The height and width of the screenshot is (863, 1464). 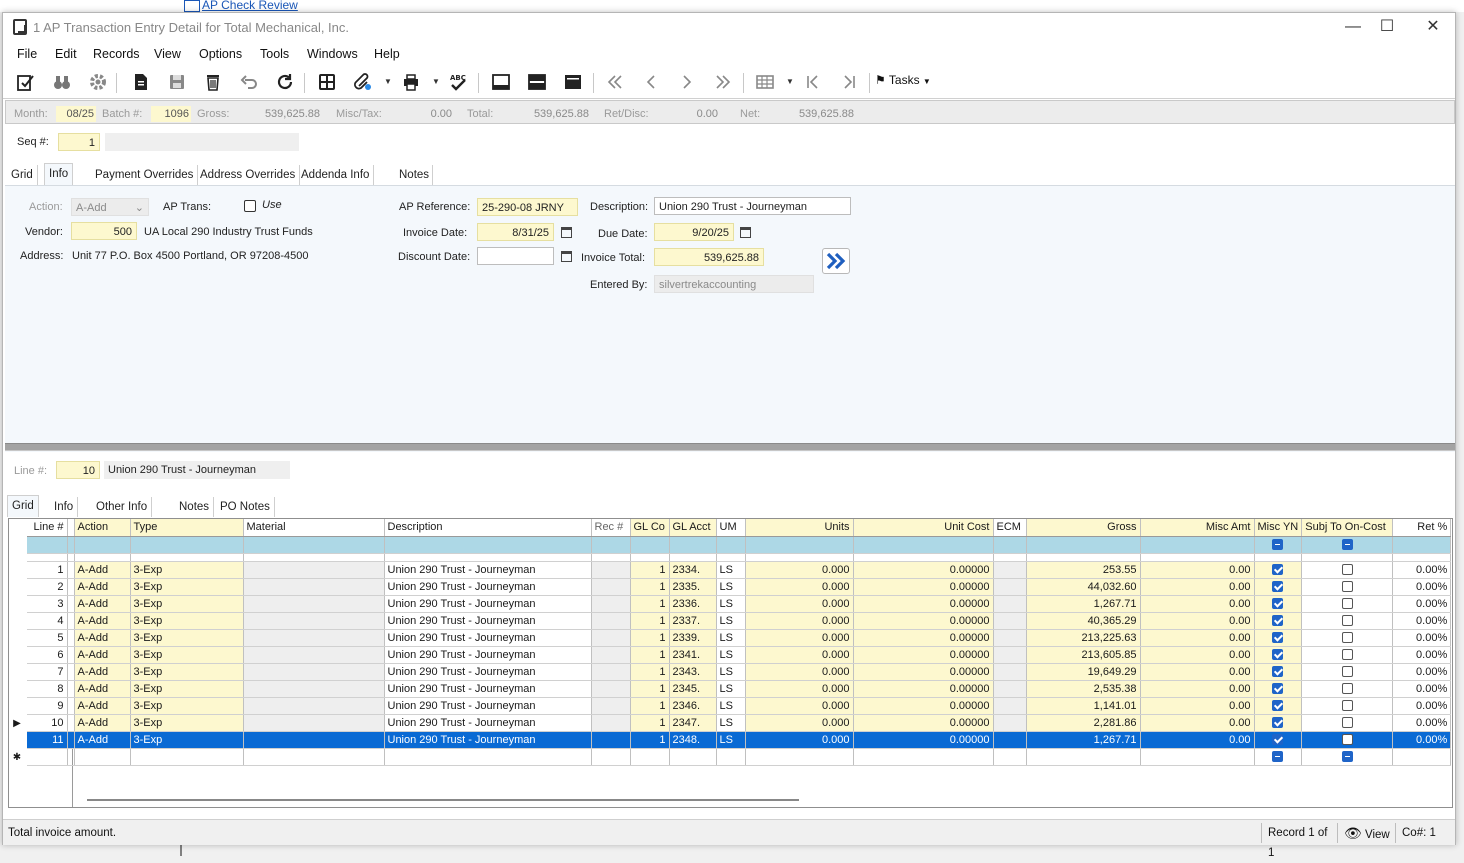 What do you see at coordinates (250, 206) in the screenshot?
I see `use-checkbox` at bounding box center [250, 206].